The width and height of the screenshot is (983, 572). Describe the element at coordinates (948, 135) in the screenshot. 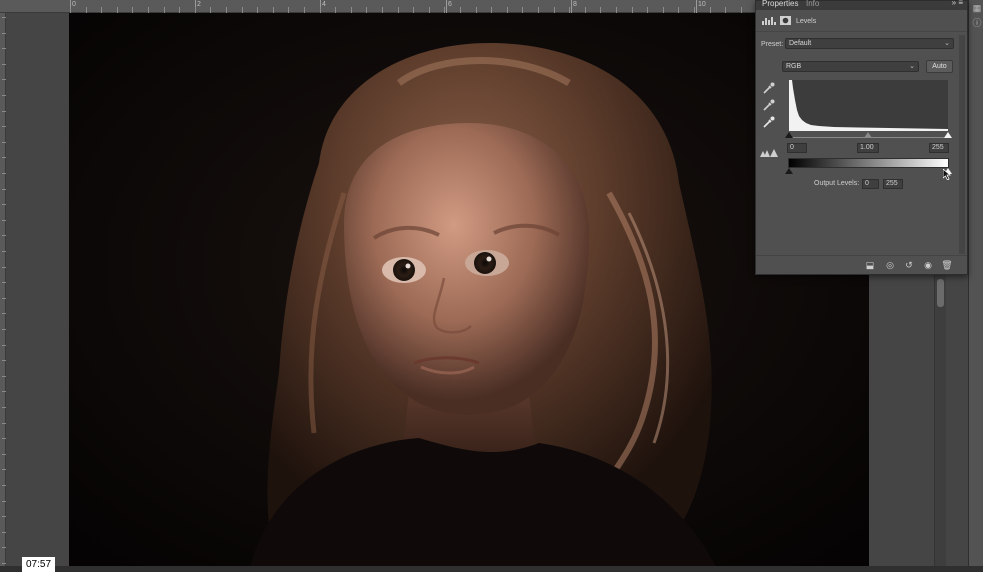

I see `input-white-slider` at that location.